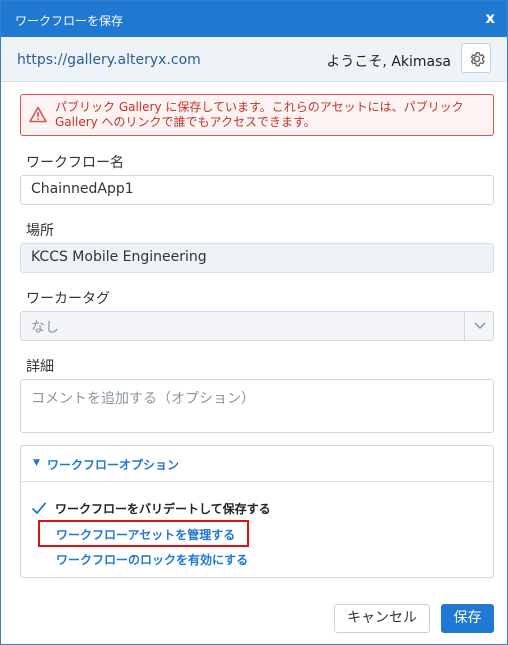  What do you see at coordinates (109, 60) in the screenshot?
I see `gallery-url: https://gallery.alteryx.com` at bounding box center [109, 60].